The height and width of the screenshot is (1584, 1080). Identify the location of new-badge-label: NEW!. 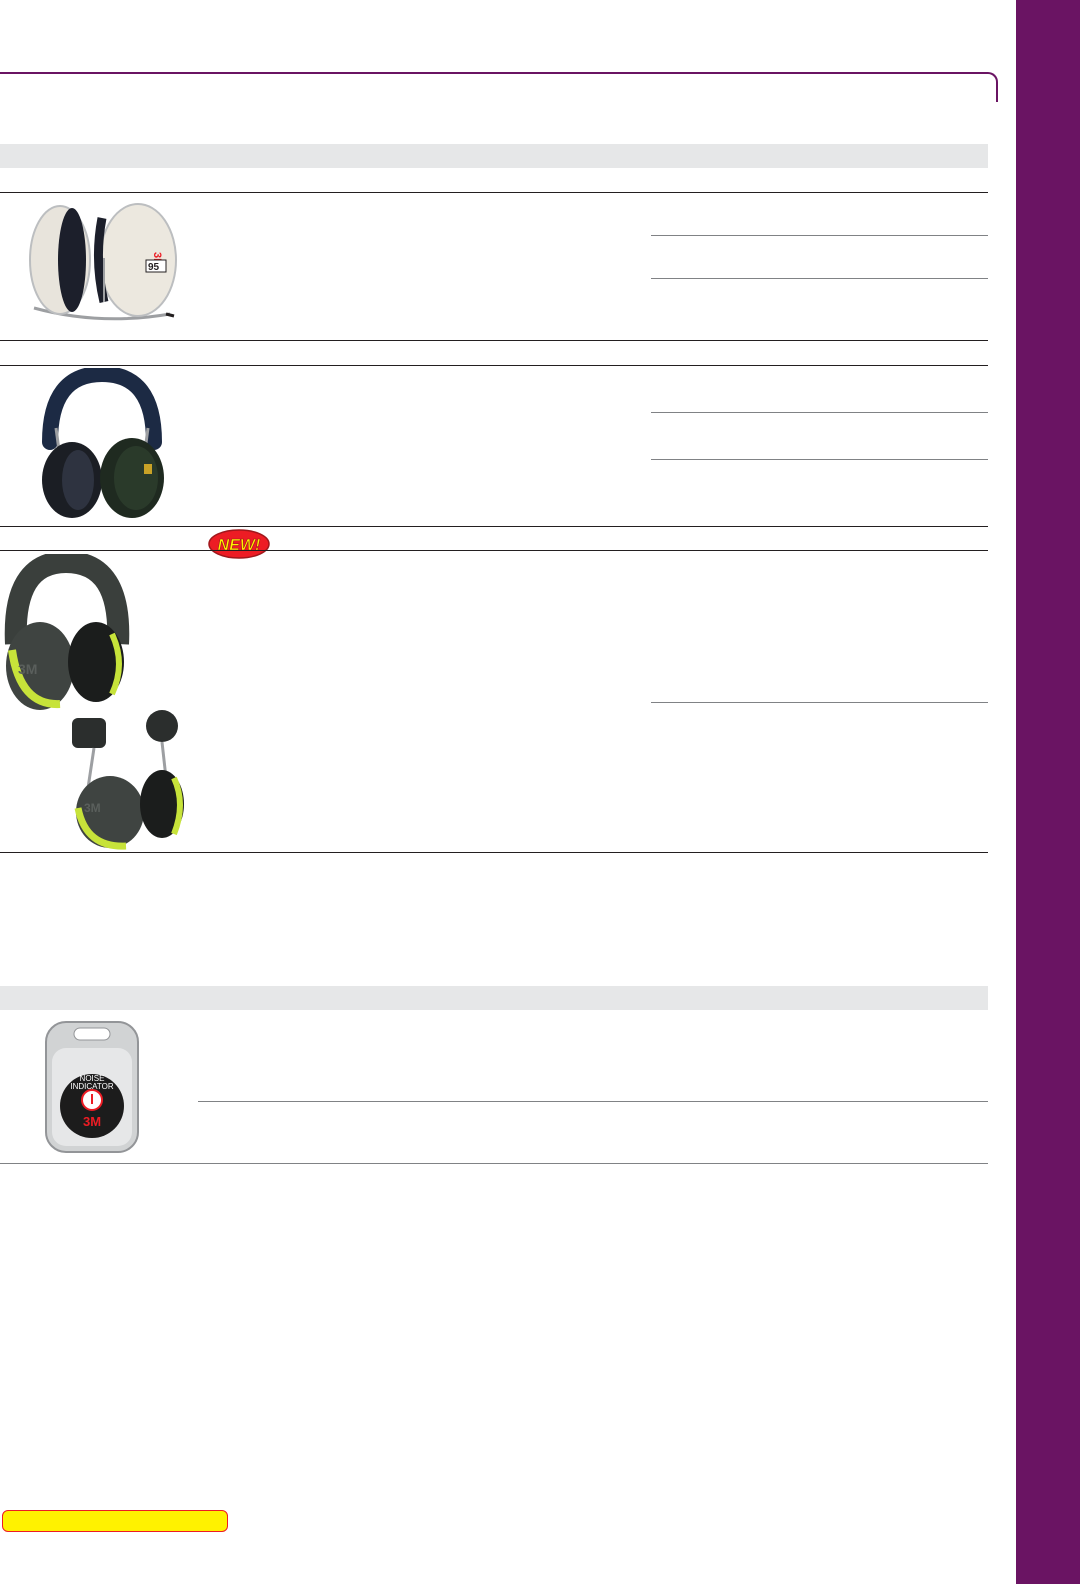
(239, 545).